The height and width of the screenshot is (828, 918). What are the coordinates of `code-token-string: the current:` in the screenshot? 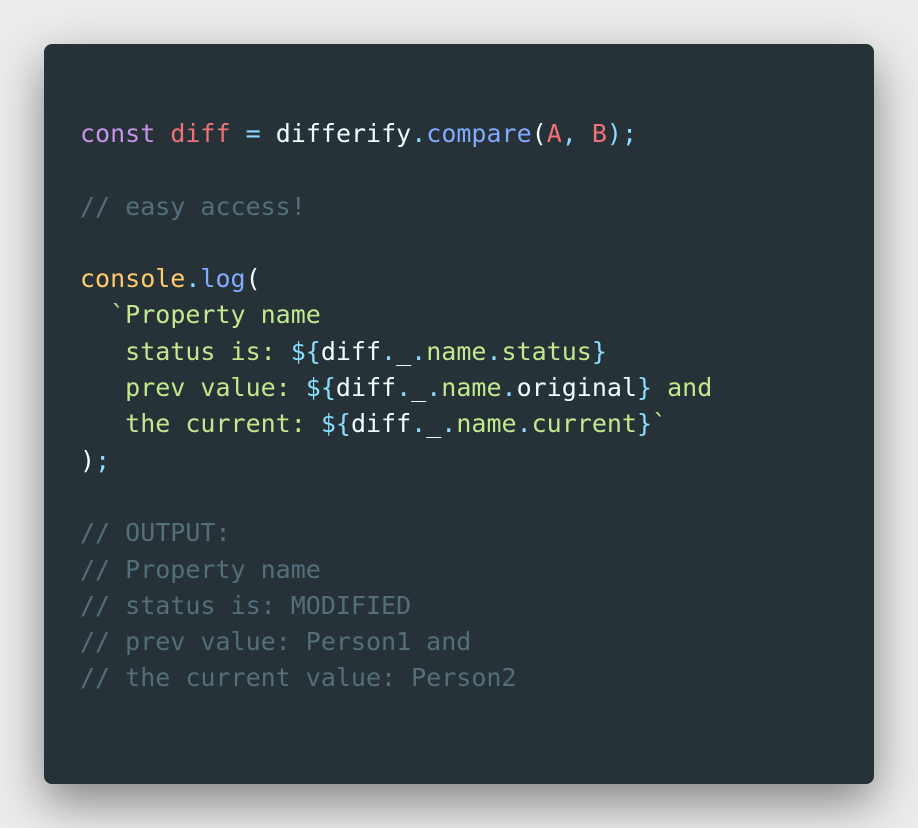 It's located at (200, 424).